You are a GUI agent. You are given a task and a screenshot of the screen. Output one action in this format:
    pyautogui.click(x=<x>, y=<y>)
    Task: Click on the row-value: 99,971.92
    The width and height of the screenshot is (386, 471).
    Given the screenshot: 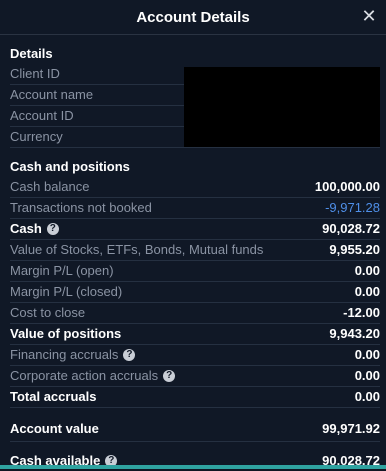 What is the action you would take?
    pyautogui.click(x=351, y=428)
    